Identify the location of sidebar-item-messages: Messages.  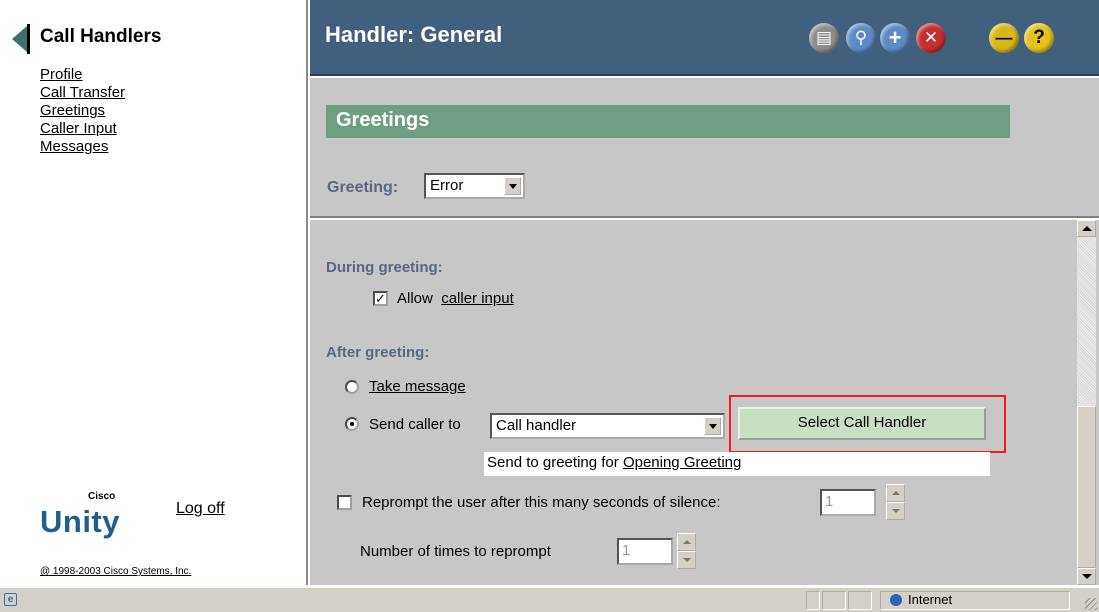
(82, 147).